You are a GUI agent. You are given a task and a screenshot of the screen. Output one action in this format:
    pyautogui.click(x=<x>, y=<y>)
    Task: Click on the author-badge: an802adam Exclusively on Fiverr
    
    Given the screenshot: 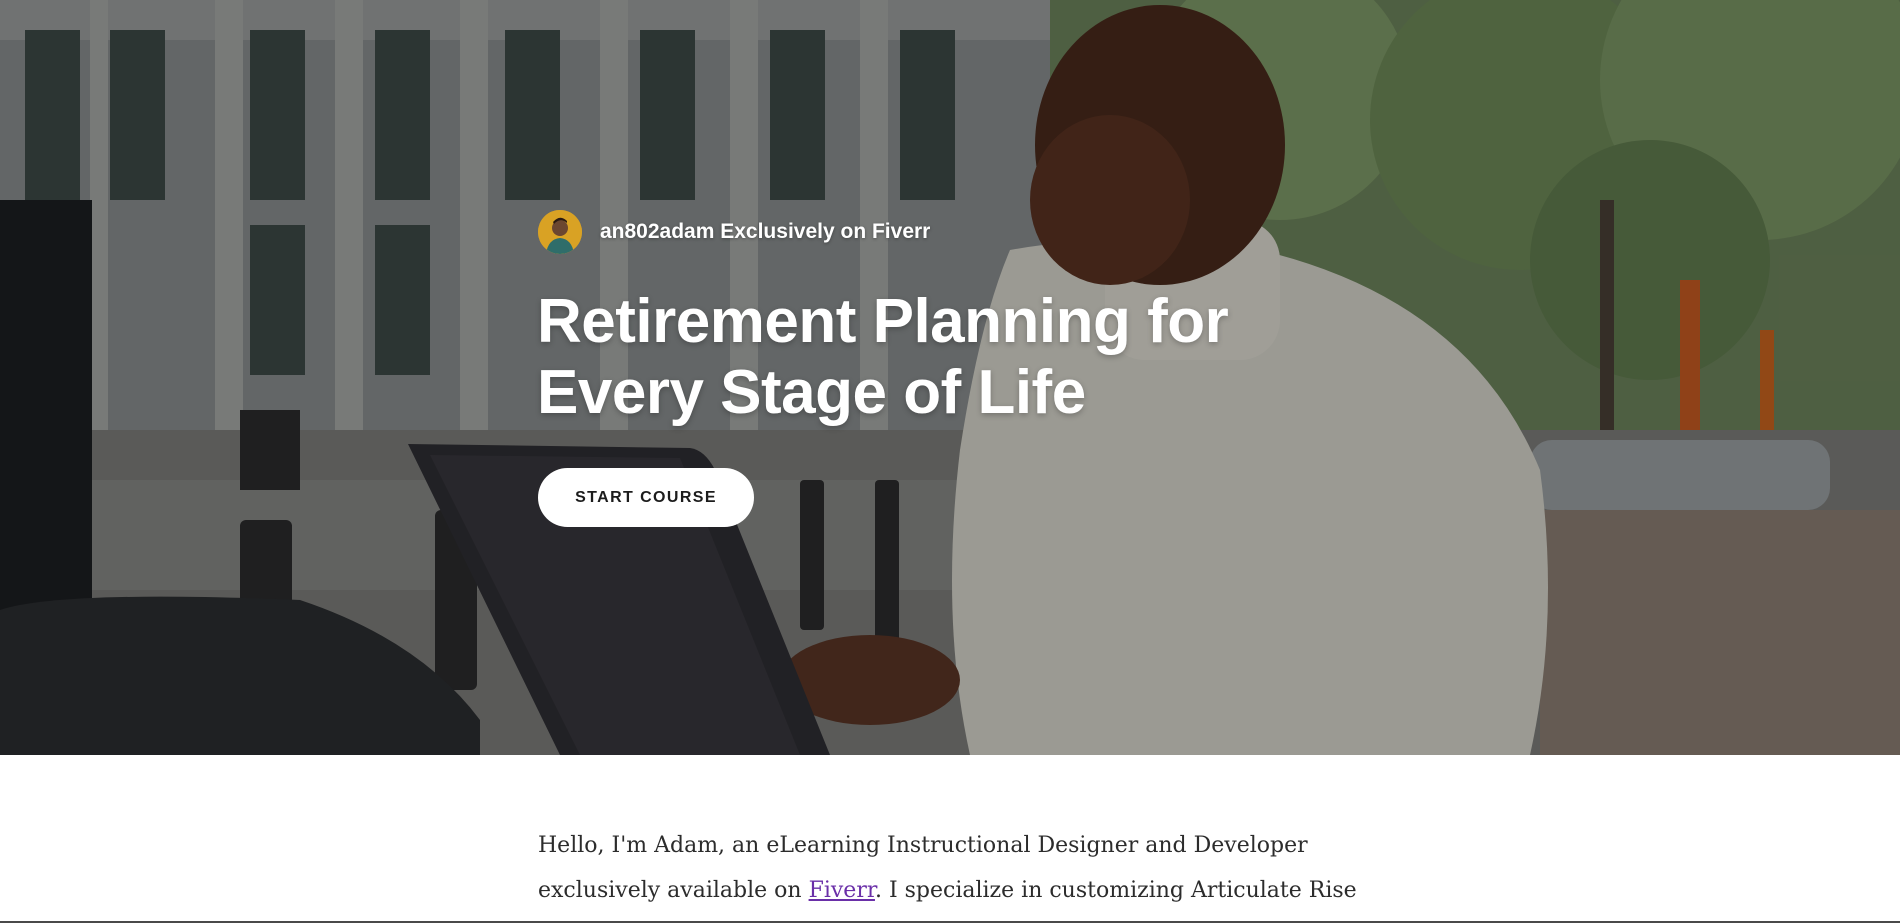 What is the action you would take?
    pyautogui.click(x=734, y=232)
    